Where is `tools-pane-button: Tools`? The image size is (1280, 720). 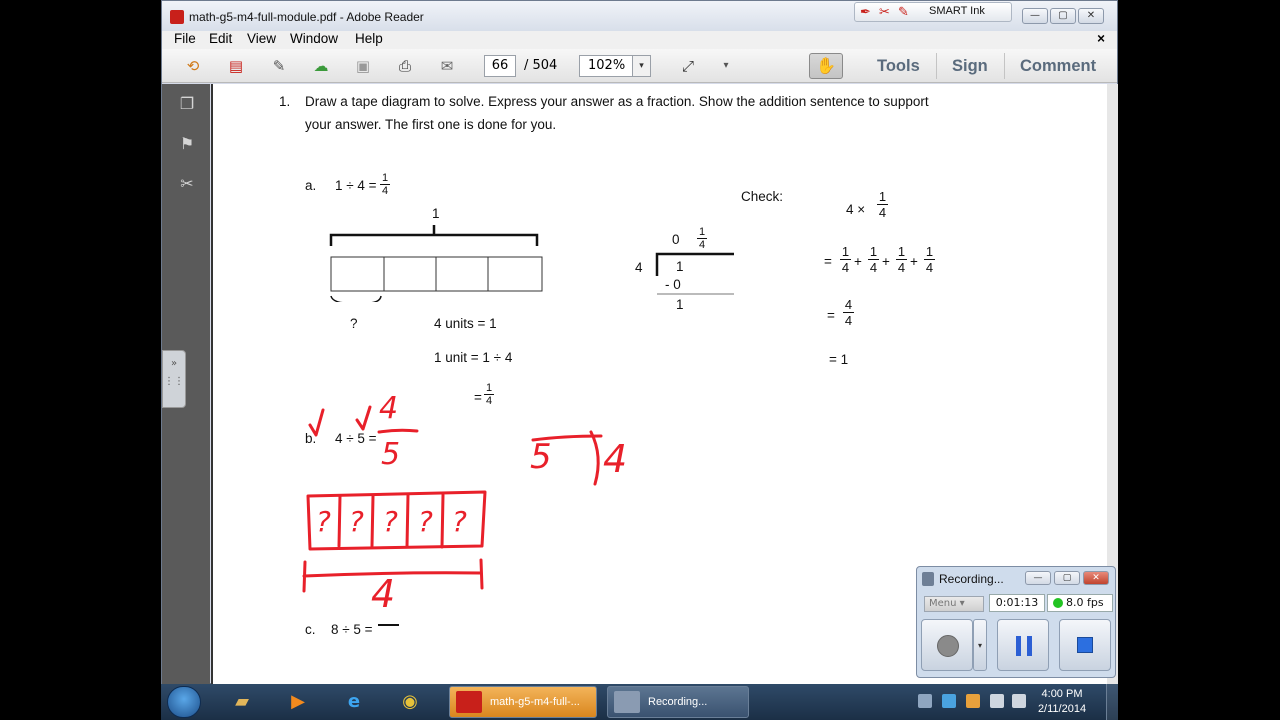 tools-pane-button: Tools is located at coordinates (898, 66).